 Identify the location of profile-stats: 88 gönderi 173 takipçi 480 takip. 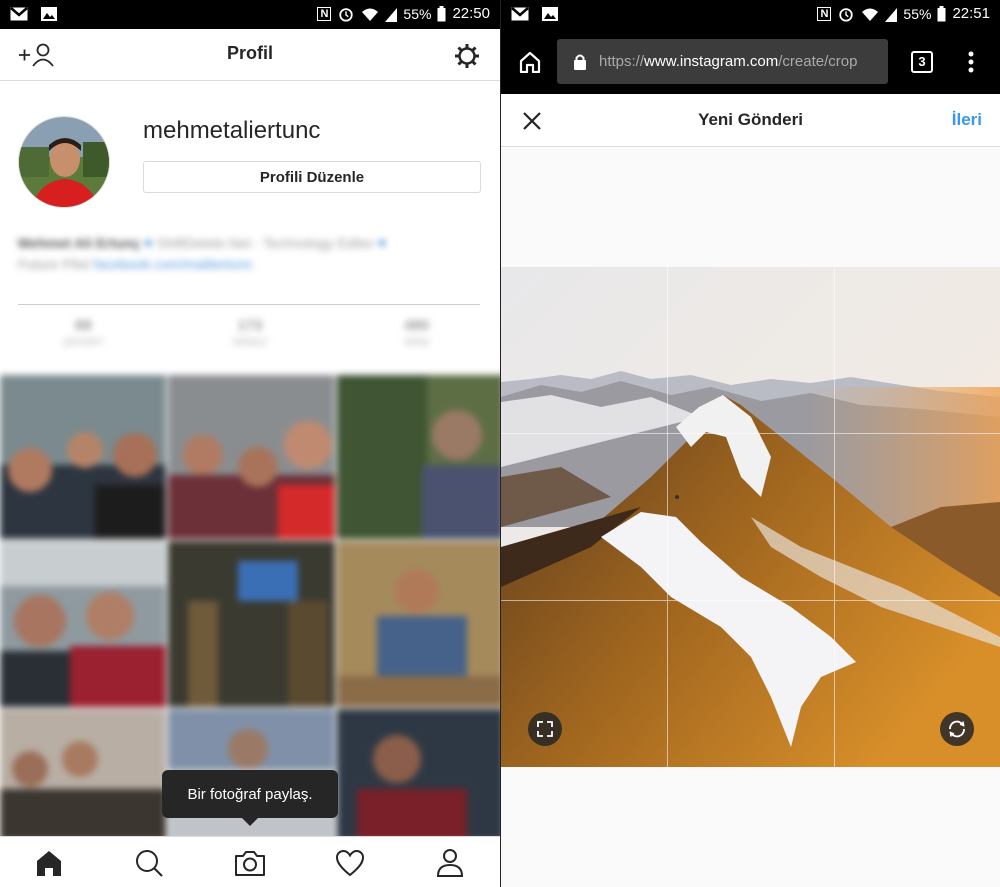
(250, 337).